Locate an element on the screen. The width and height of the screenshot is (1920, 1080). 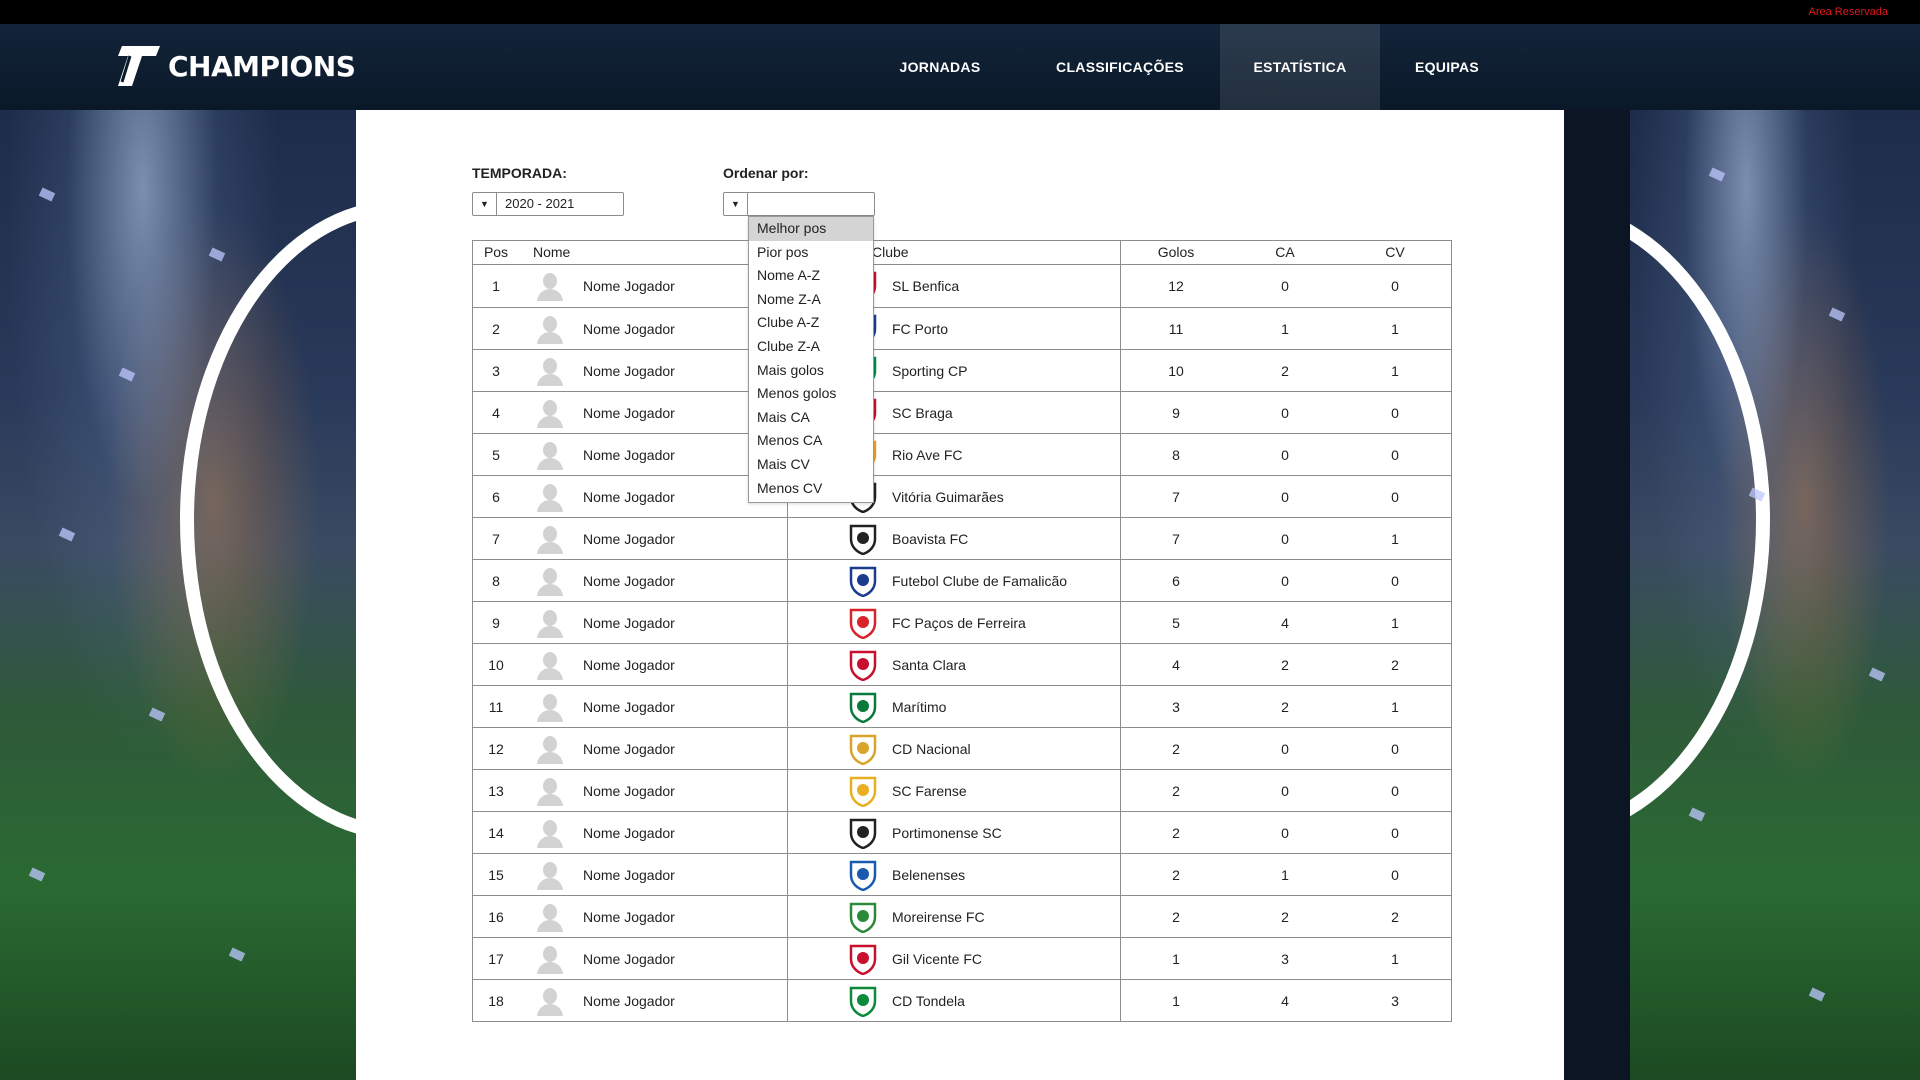
cell-goals: 6 is located at coordinates (1176, 580).